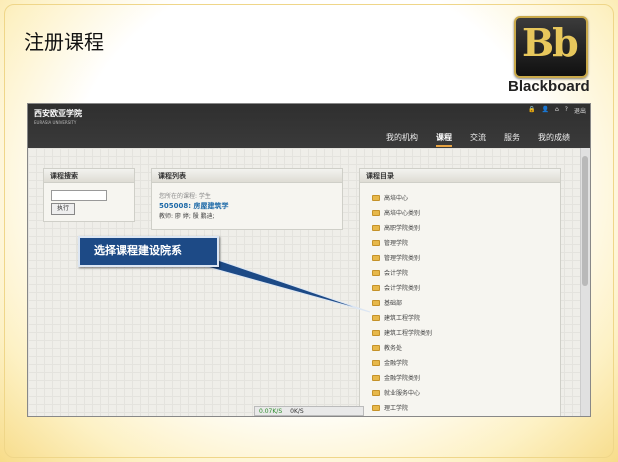  I want to click on callout-pointer, so click(287, 285).